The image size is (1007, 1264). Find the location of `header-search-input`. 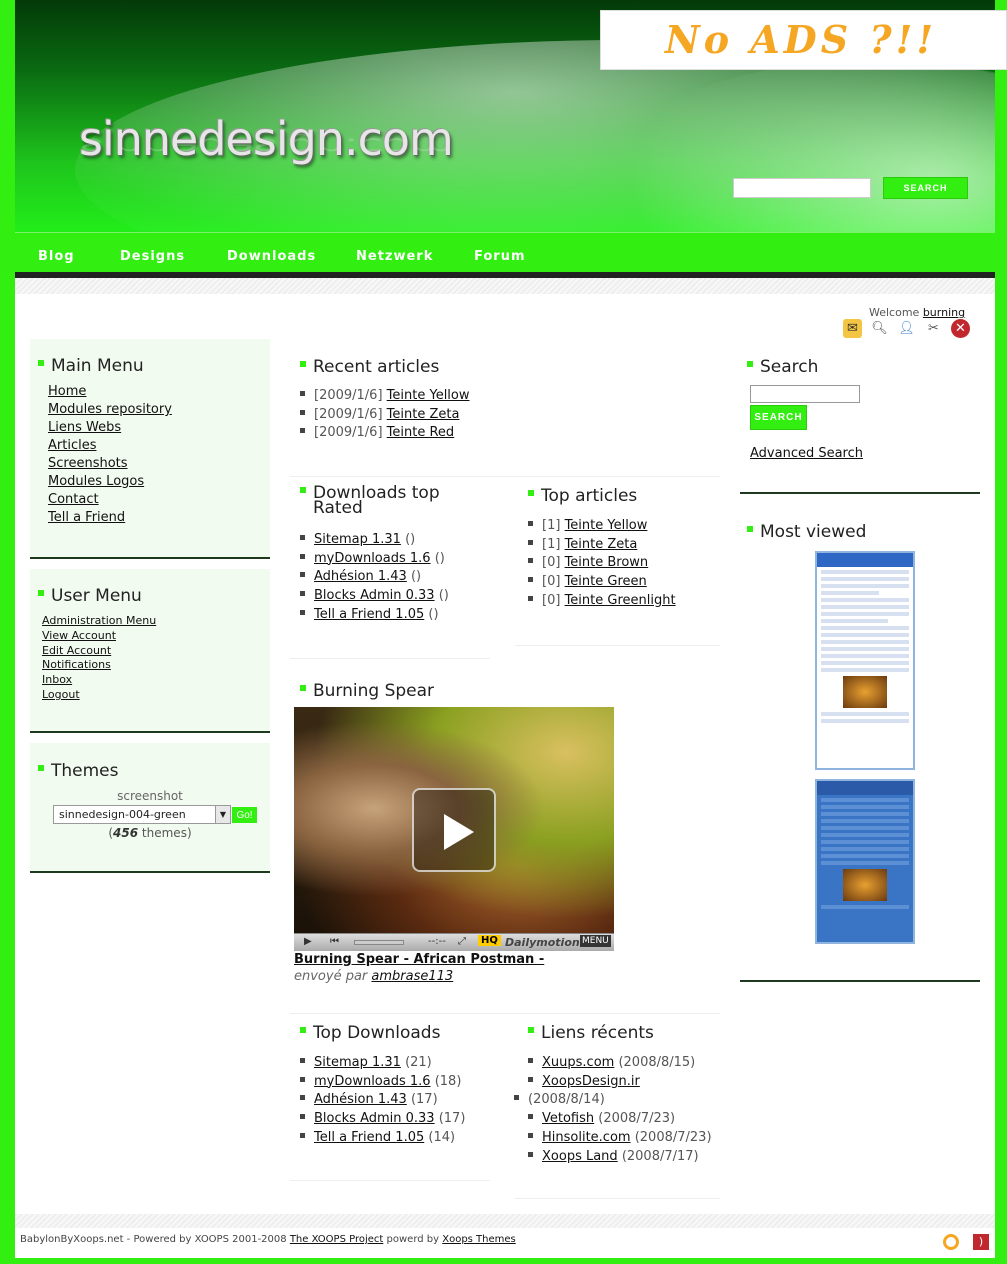

header-search-input is located at coordinates (802, 188).